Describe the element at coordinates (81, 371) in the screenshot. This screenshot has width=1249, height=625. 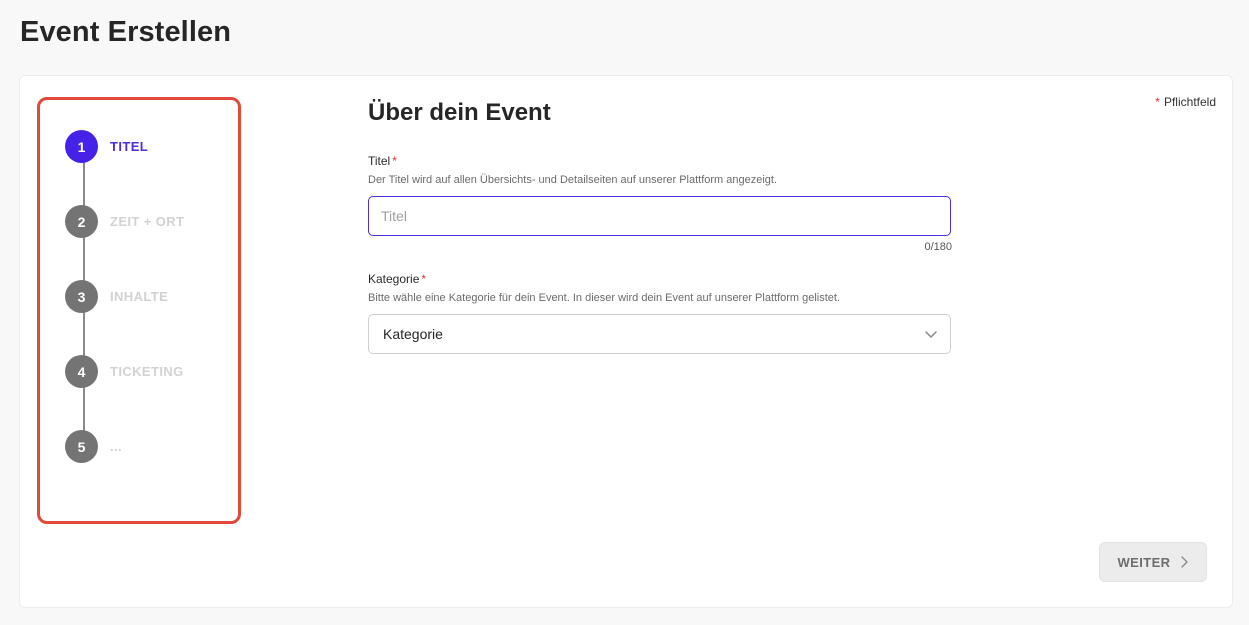
I see `step-number: 4` at that location.